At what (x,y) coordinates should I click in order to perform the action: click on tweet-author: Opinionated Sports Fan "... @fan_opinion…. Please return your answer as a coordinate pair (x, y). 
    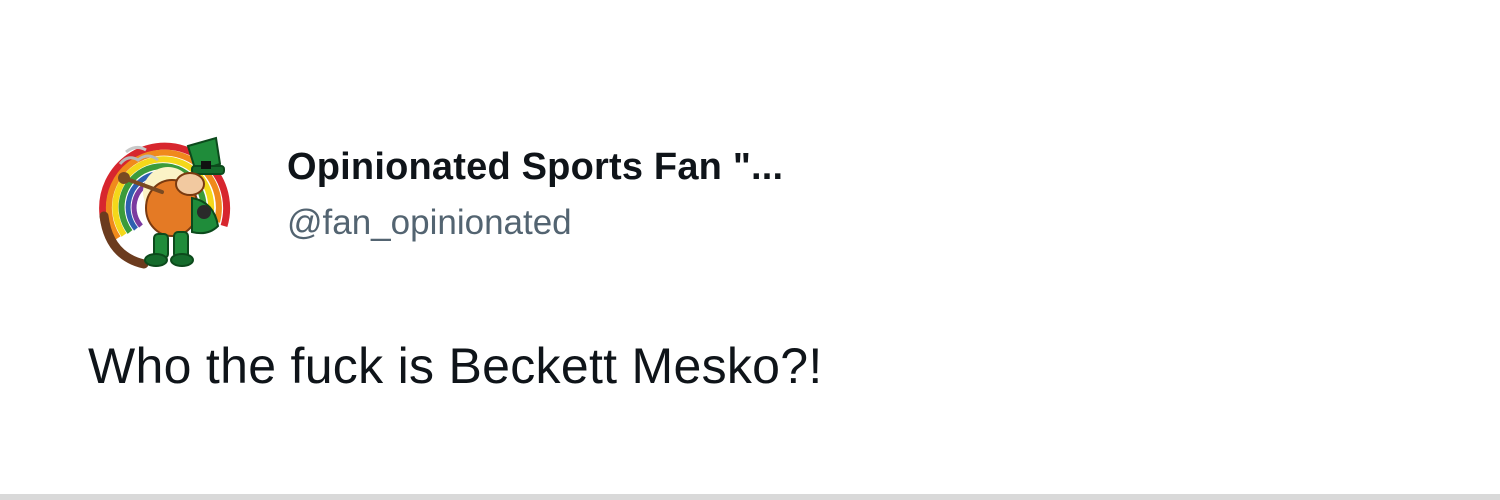
    Looking at the image, I should click on (535, 194).